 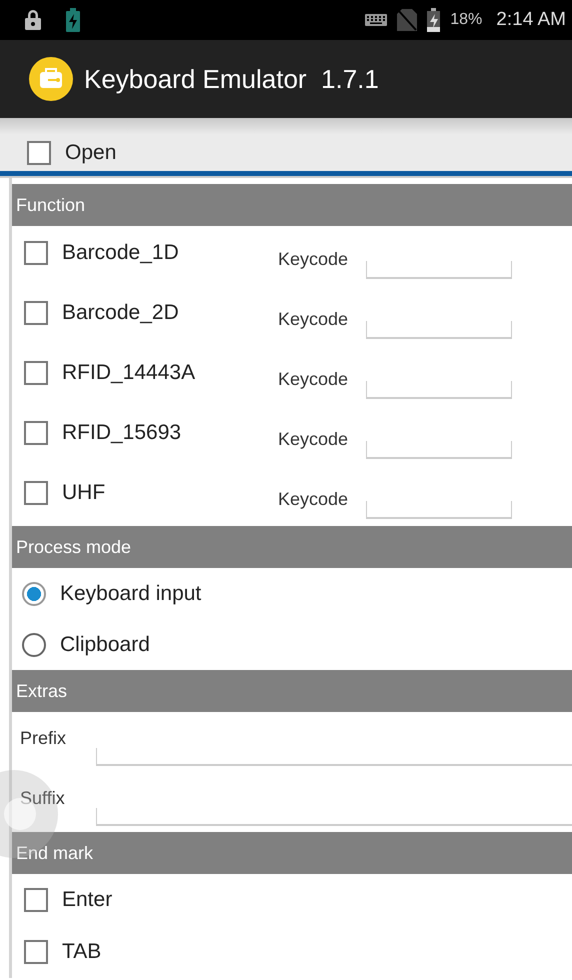 What do you see at coordinates (531, 20) in the screenshot?
I see `clock-time: 2:14 AM` at bounding box center [531, 20].